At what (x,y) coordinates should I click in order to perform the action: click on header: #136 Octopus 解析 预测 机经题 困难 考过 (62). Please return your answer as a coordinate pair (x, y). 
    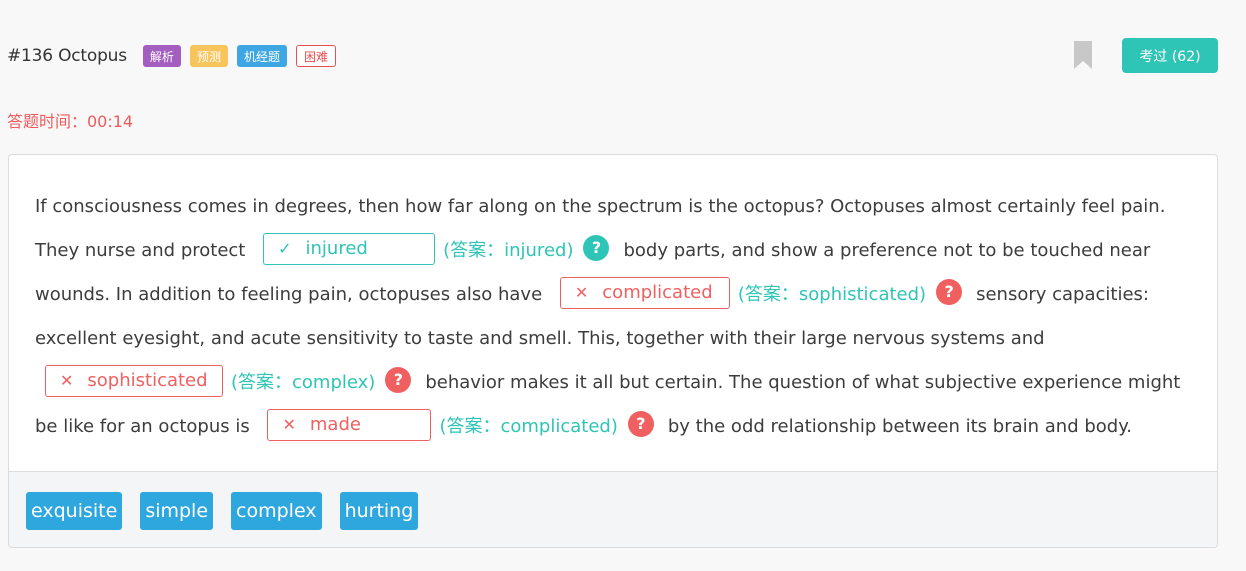
    Looking at the image, I should click on (612, 56).